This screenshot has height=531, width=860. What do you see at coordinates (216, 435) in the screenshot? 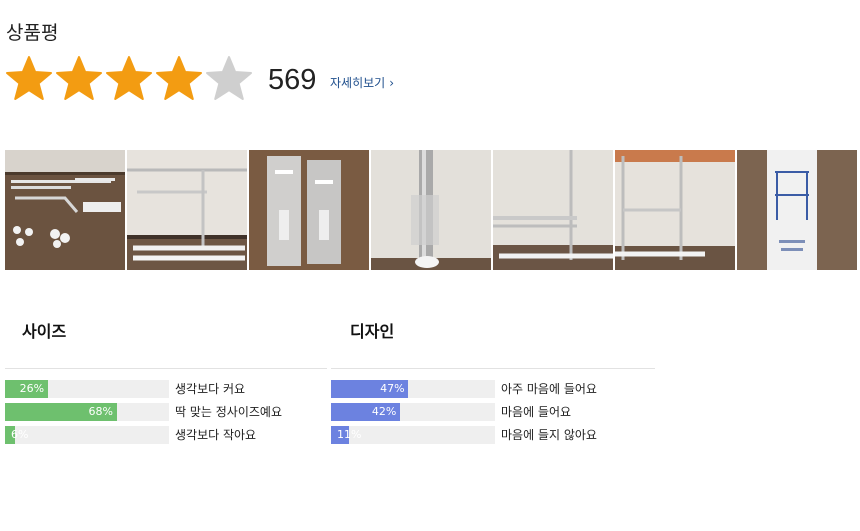
I see `poll-option-label: 생각보다 작아요` at bounding box center [216, 435].